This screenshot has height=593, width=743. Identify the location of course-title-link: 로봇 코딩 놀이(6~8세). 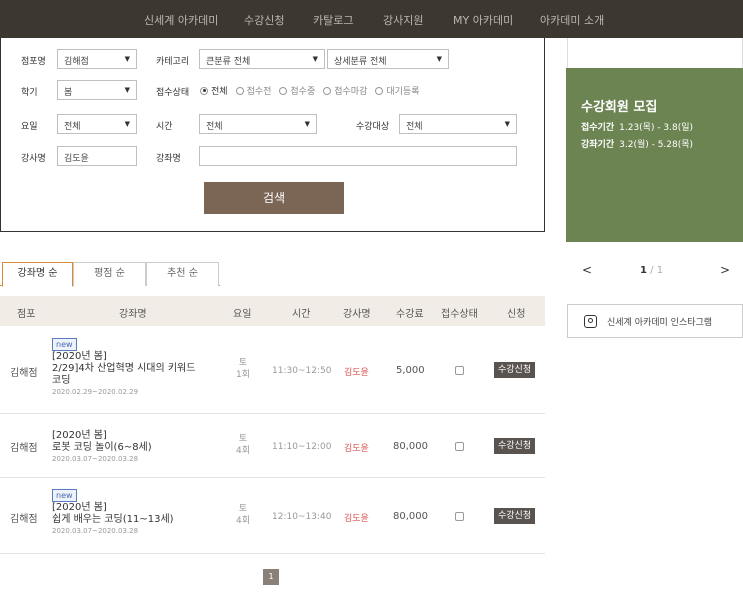
(102, 448).